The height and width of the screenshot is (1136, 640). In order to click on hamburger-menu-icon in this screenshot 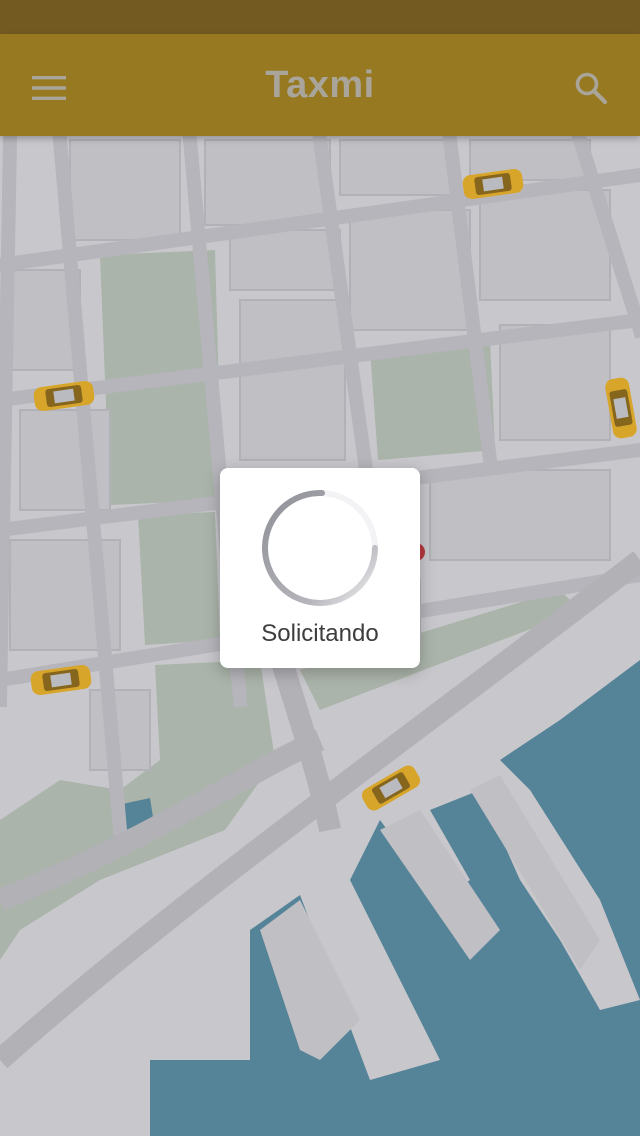, I will do `click(49, 88)`.